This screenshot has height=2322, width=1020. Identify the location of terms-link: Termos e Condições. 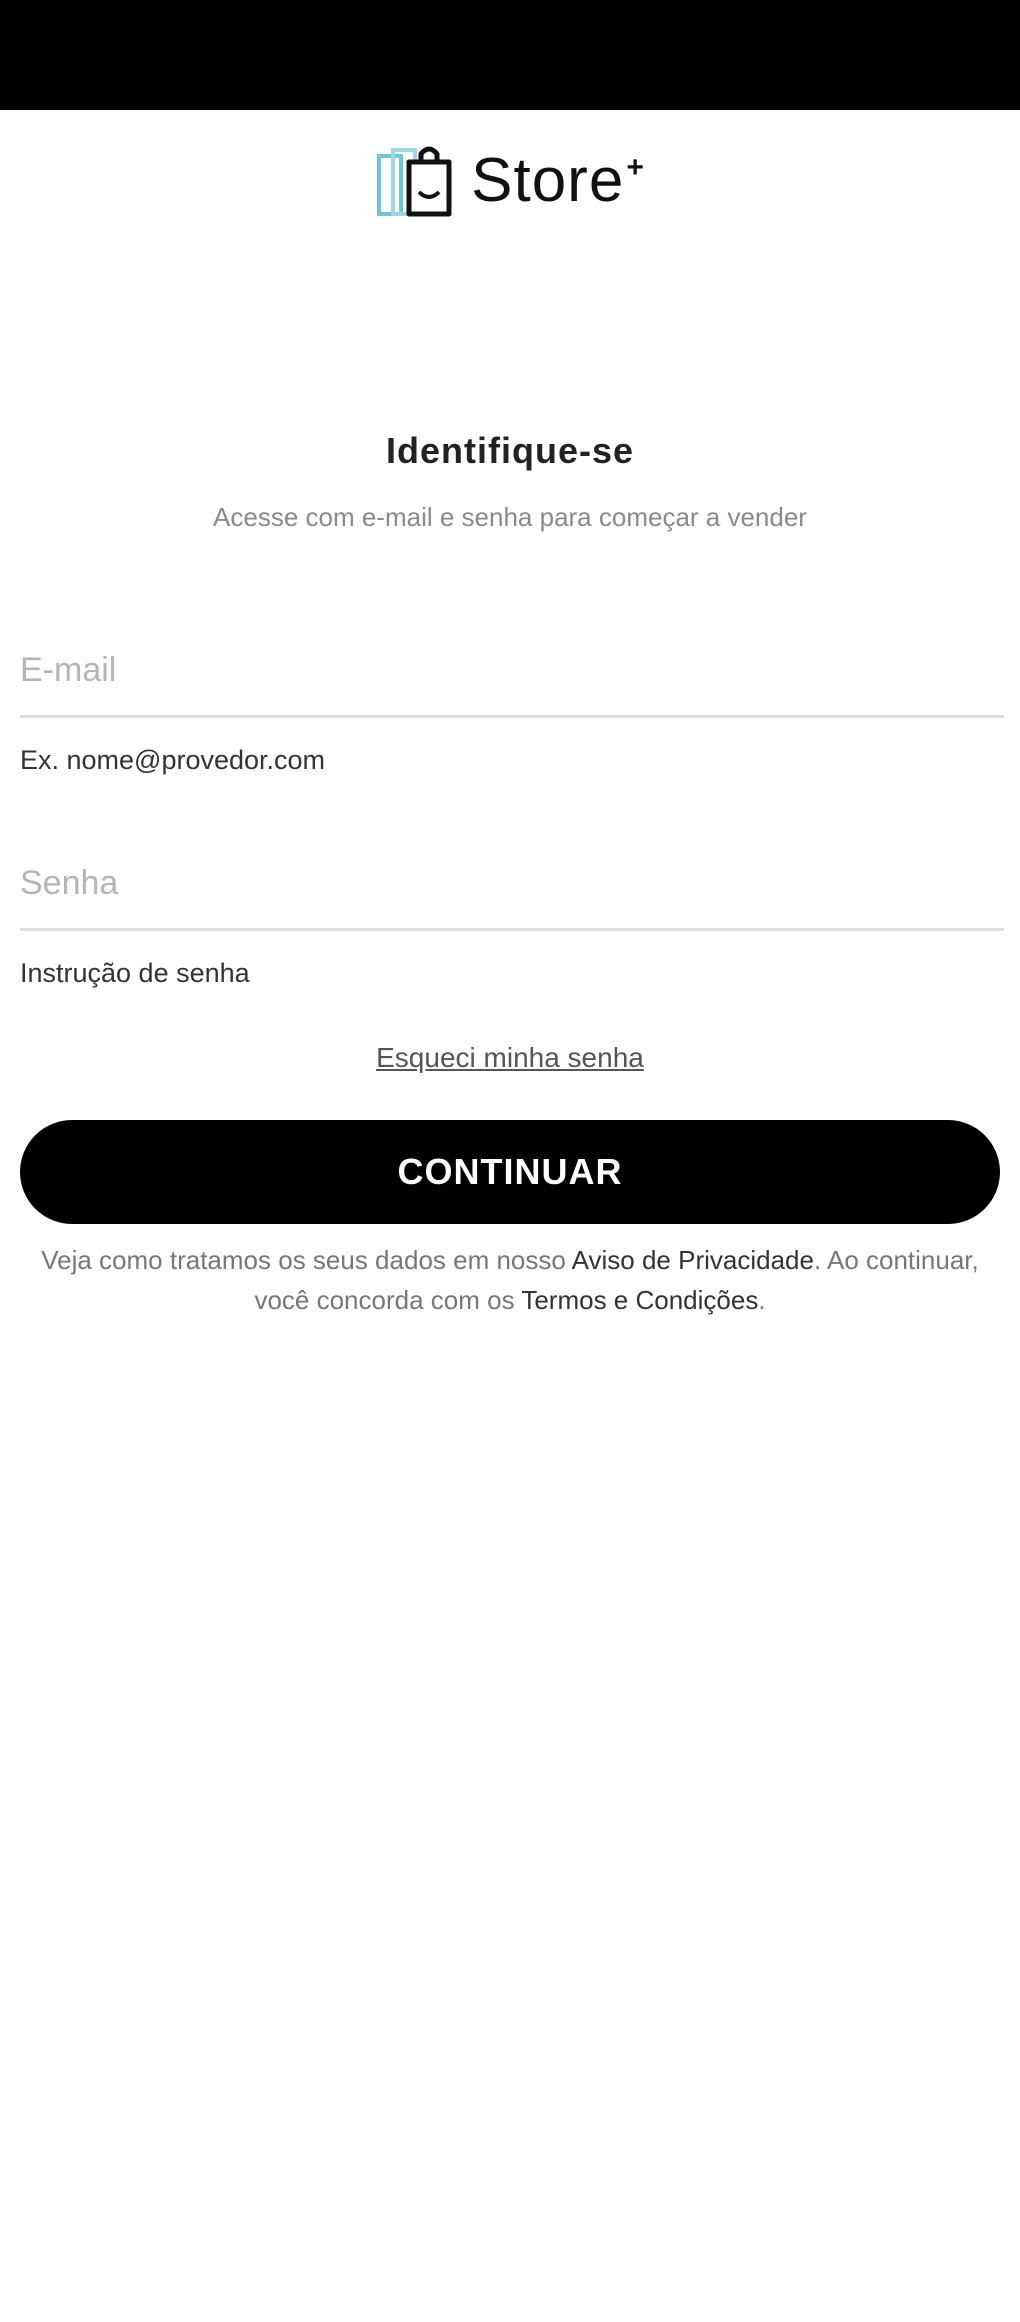
(639, 1300).